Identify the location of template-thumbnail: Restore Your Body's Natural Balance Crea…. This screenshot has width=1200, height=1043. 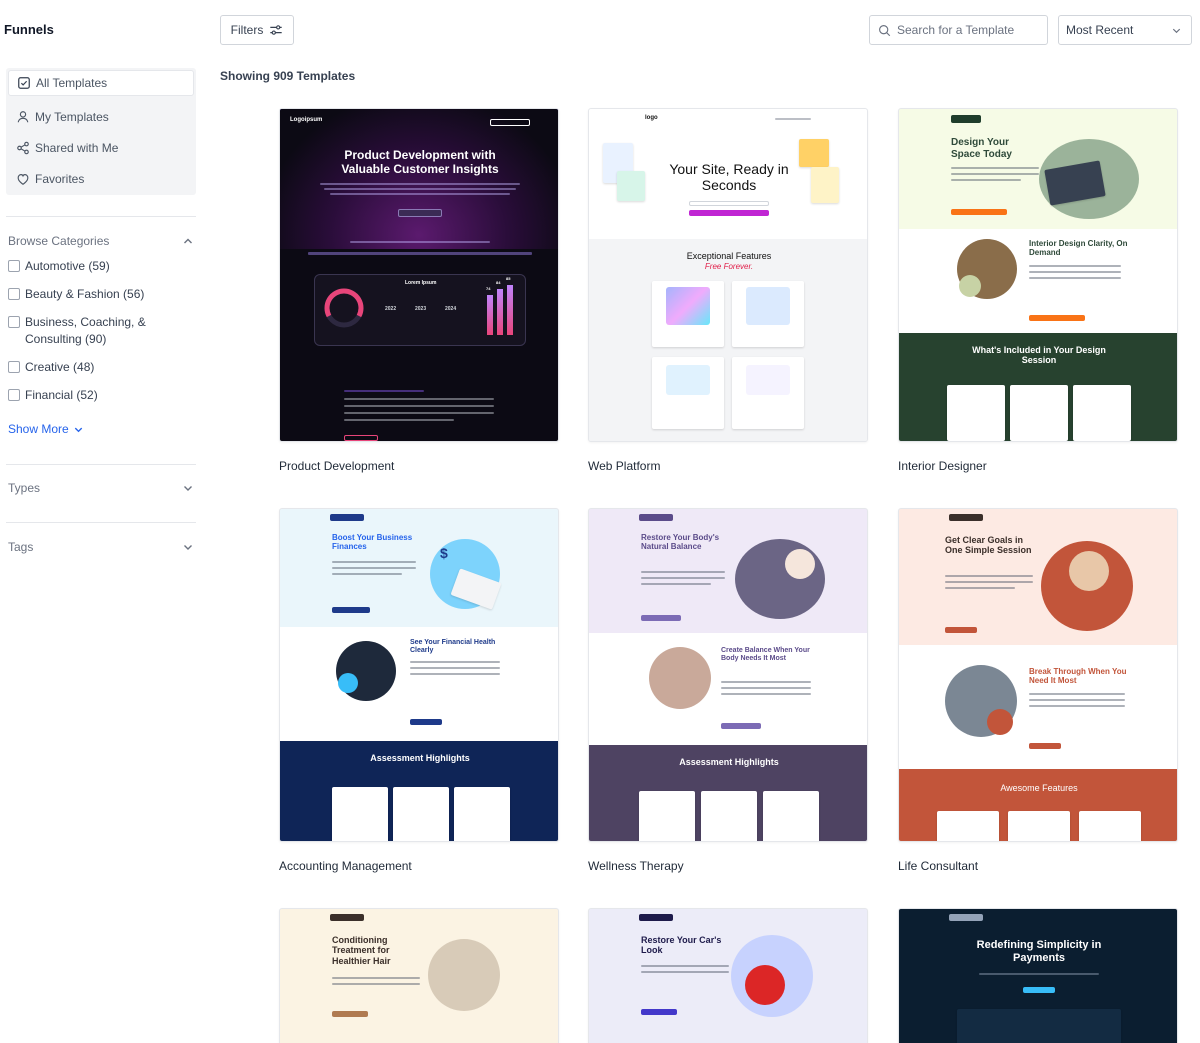
(728, 675).